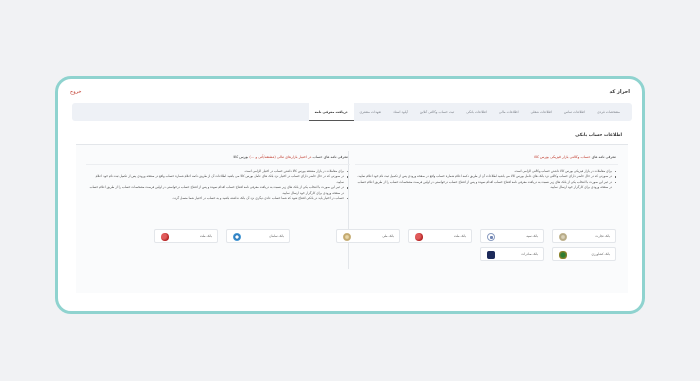 The width and height of the screenshot is (700, 381). What do you see at coordinates (476, 112) in the screenshot?
I see `tab-bank-info: اطلاعات بانکی` at bounding box center [476, 112].